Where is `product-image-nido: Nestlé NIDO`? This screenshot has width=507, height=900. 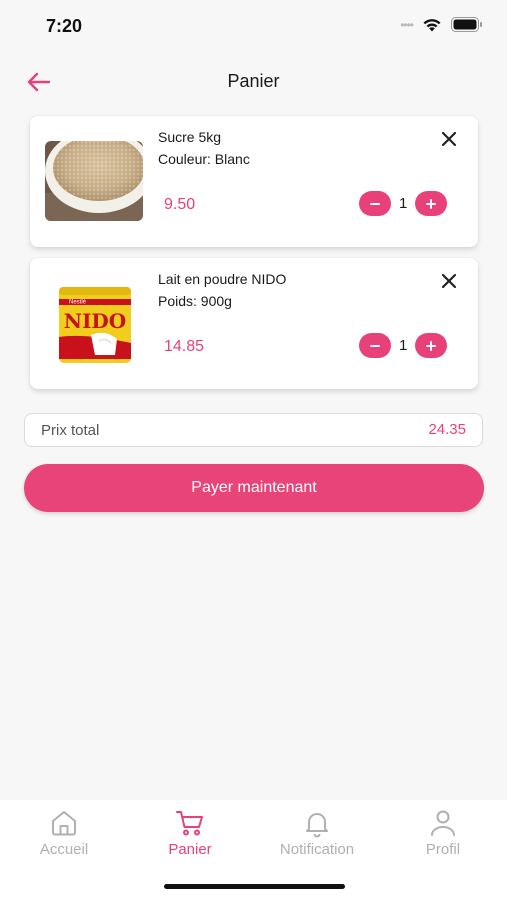
product-image-nido: Nestlé NIDO is located at coordinates (94, 323).